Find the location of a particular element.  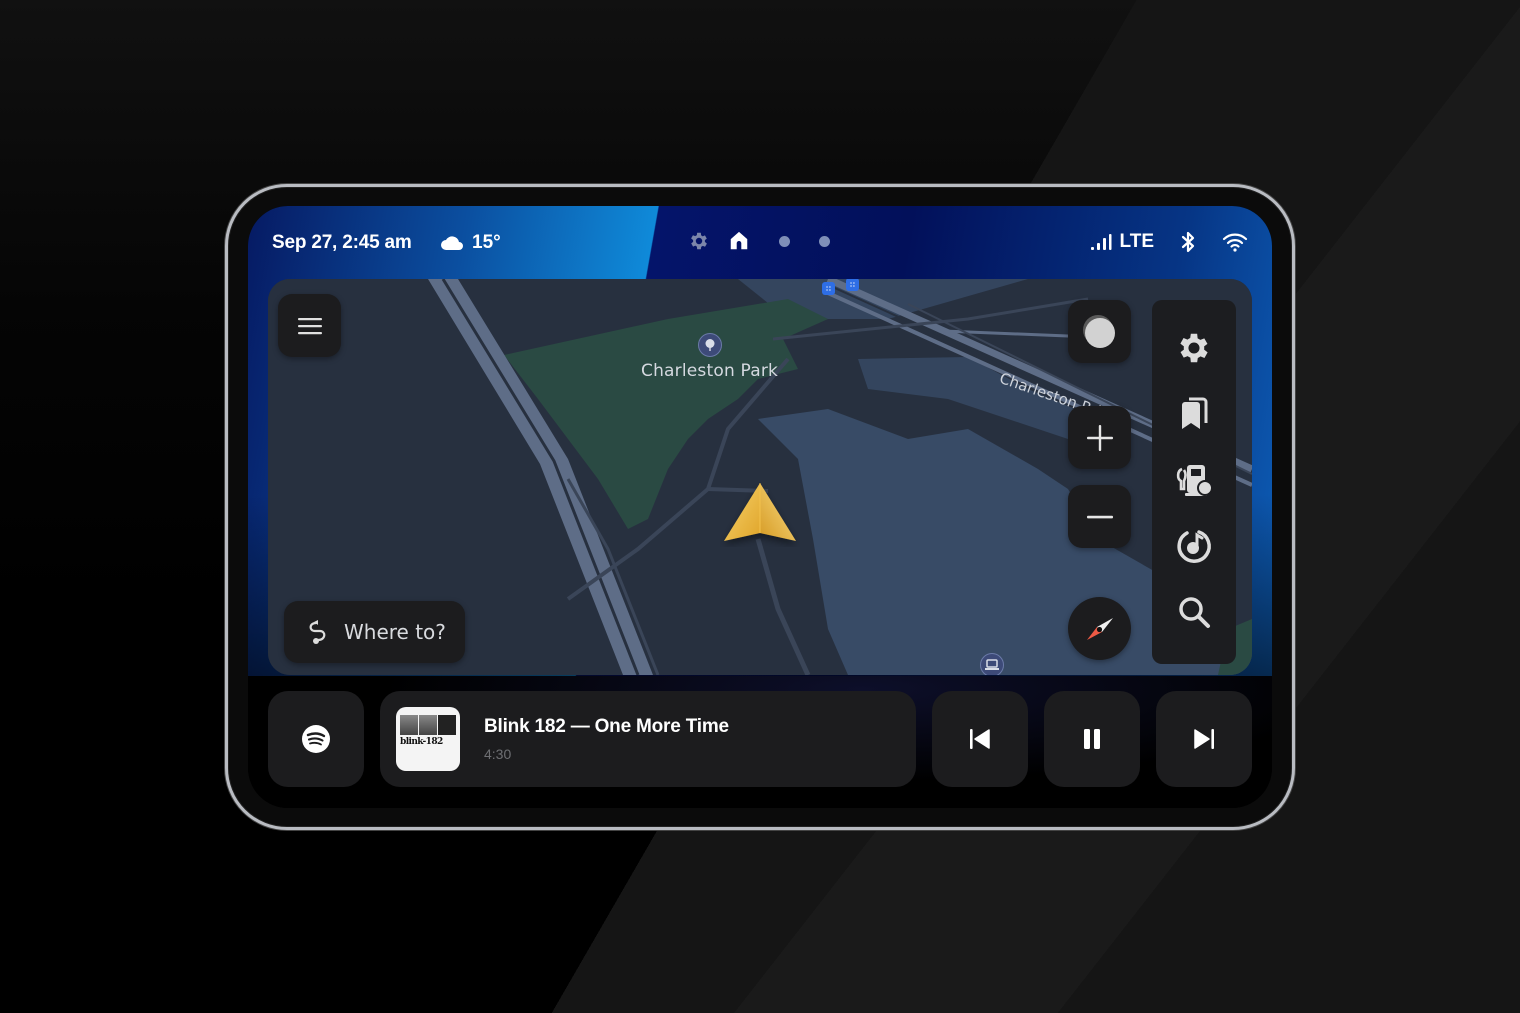

track-duration: 4:30 is located at coordinates (498, 754).